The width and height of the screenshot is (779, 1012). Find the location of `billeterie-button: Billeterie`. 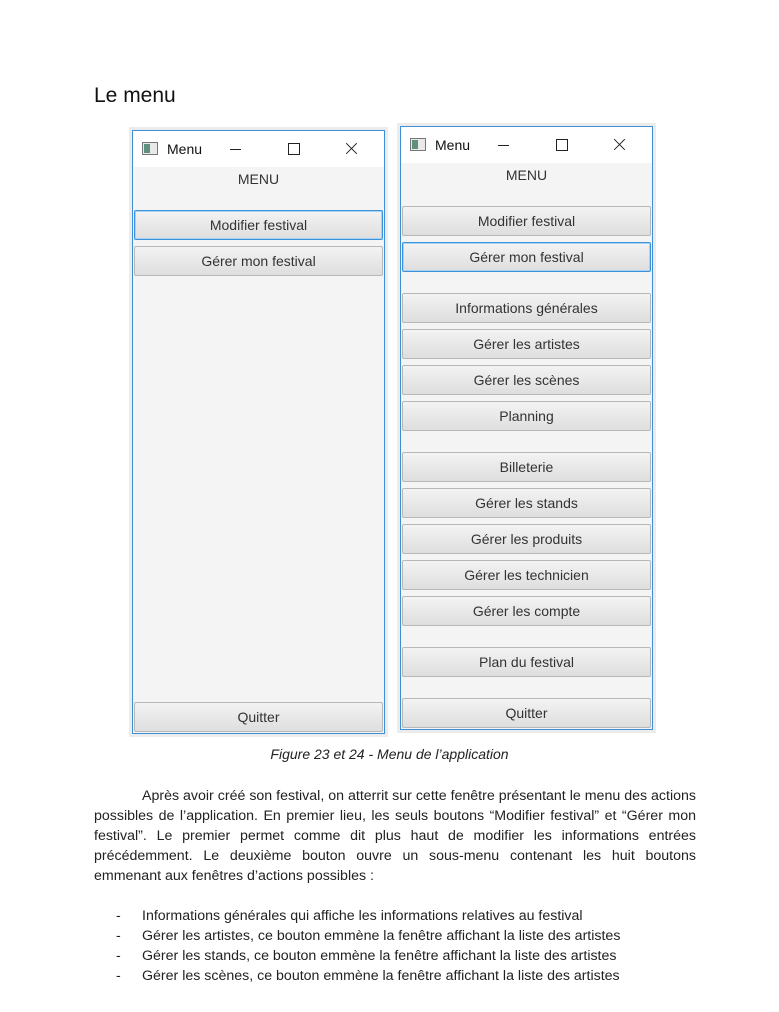

billeterie-button: Billeterie is located at coordinates (526, 467).